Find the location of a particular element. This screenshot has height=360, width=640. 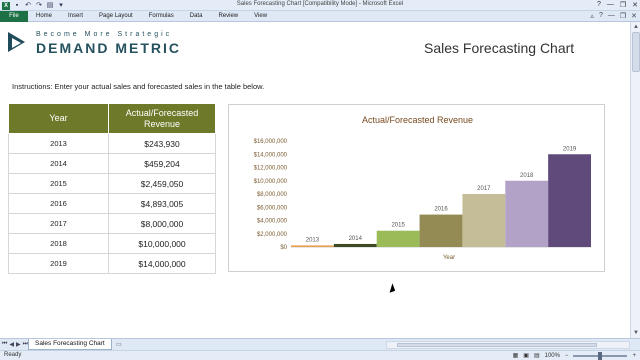

ribbon-minimize-icon: — is located at coordinates (611, 16).